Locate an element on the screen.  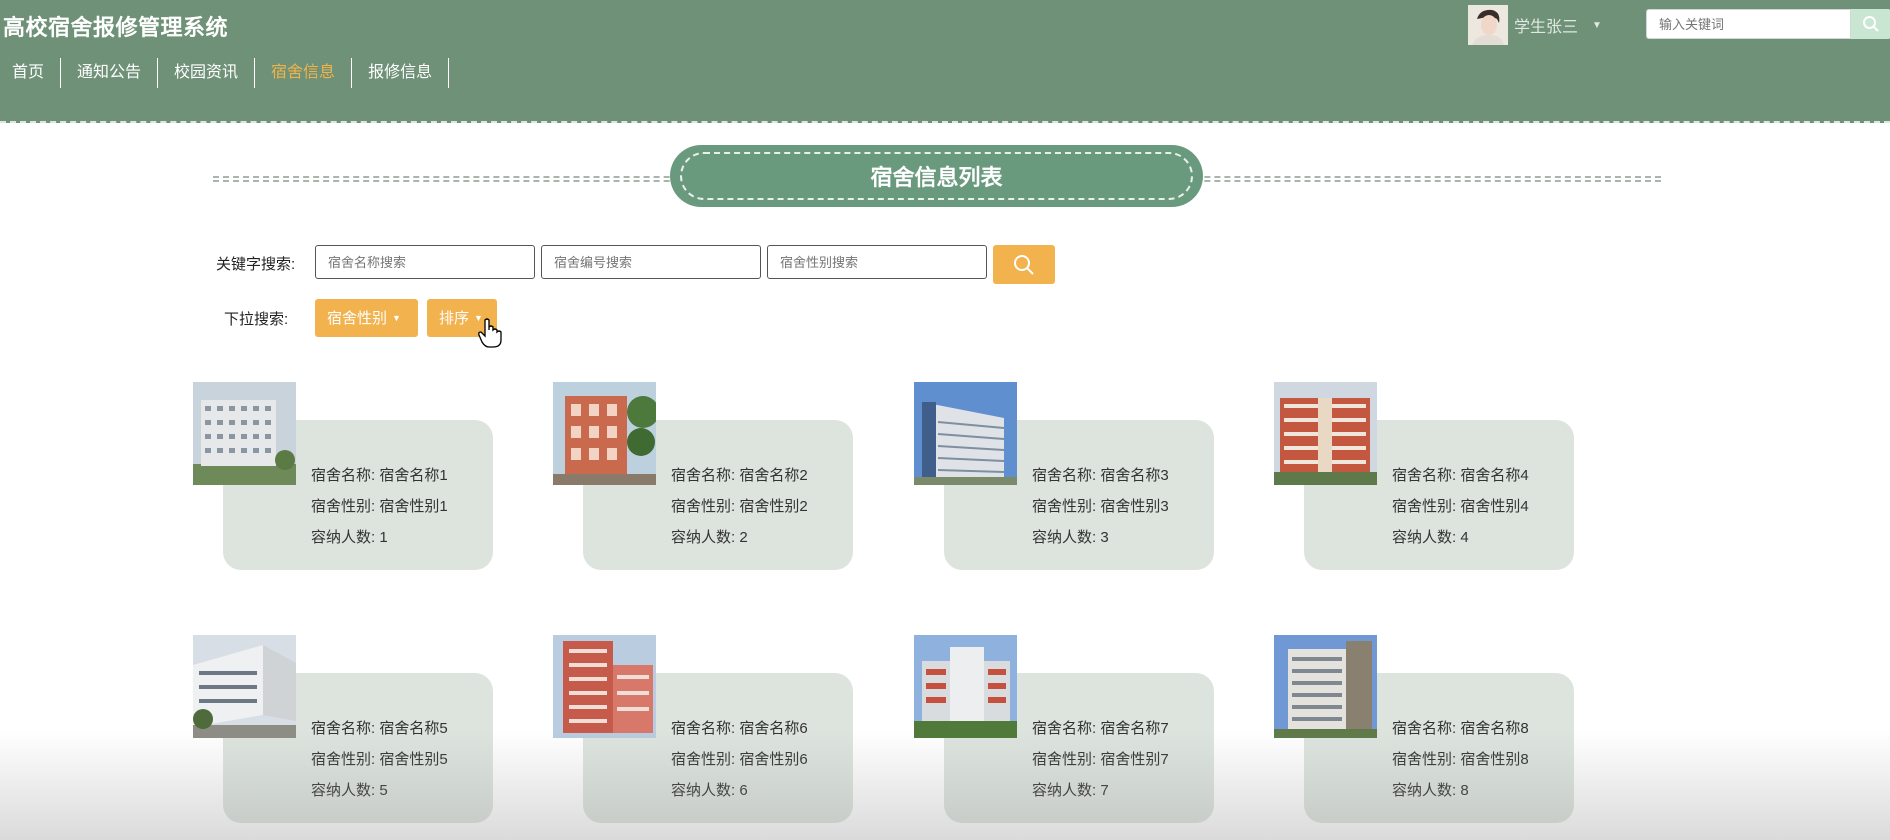
dorm-capacity: 容纳人数: 7 is located at coordinates (1070, 789).